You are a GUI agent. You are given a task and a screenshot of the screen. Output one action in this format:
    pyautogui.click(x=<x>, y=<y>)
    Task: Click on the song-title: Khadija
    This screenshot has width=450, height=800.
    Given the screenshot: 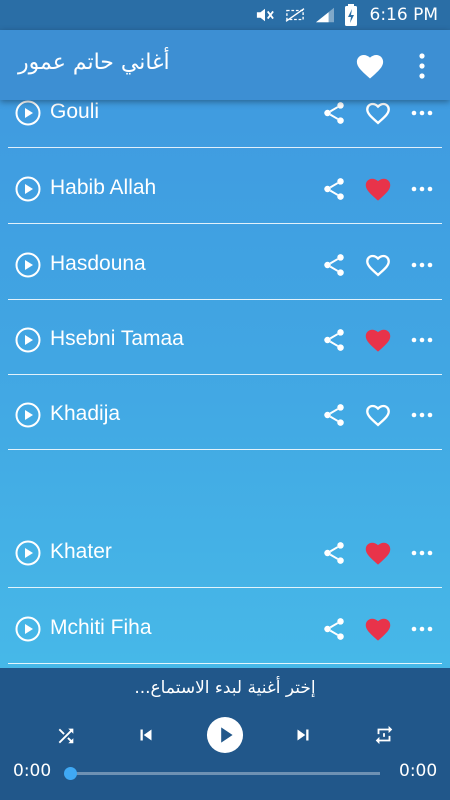 What is the action you would take?
    pyautogui.click(x=85, y=413)
    